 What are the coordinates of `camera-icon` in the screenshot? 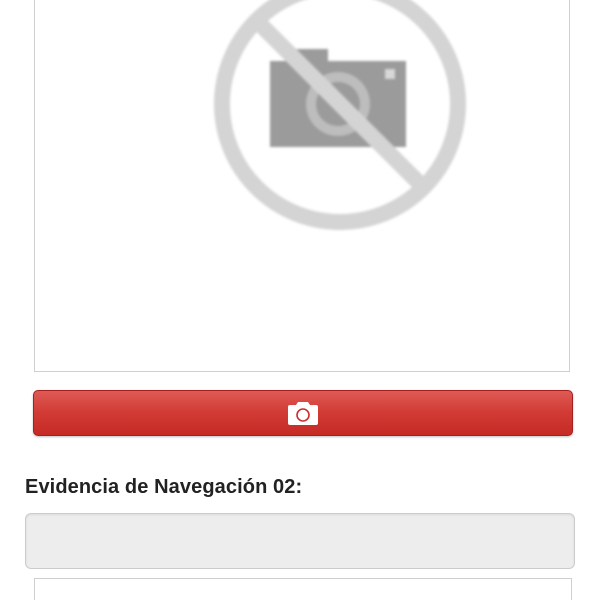 It's located at (303, 413).